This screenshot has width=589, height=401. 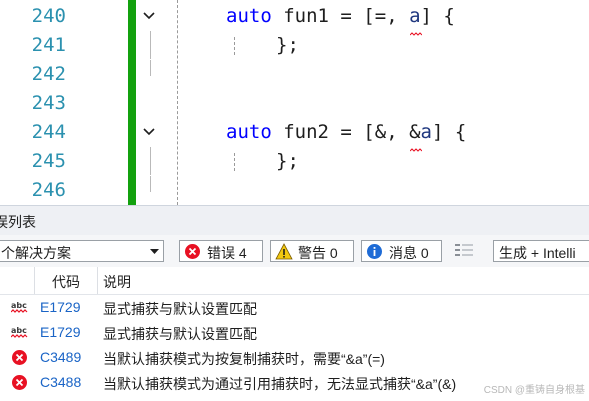 What do you see at coordinates (416, 19) in the screenshot?
I see `error-squiggle: a` at bounding box center [416, 19].